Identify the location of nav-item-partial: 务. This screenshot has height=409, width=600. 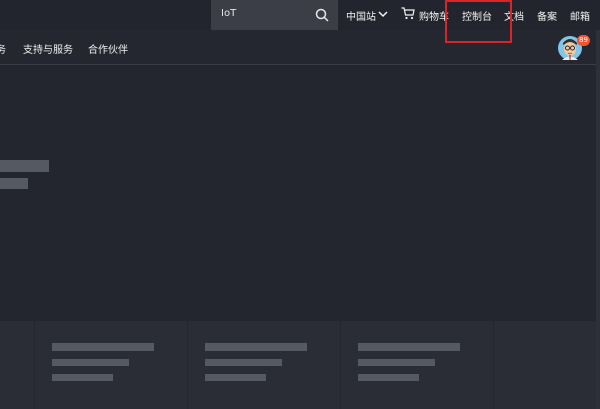
(3, 48).